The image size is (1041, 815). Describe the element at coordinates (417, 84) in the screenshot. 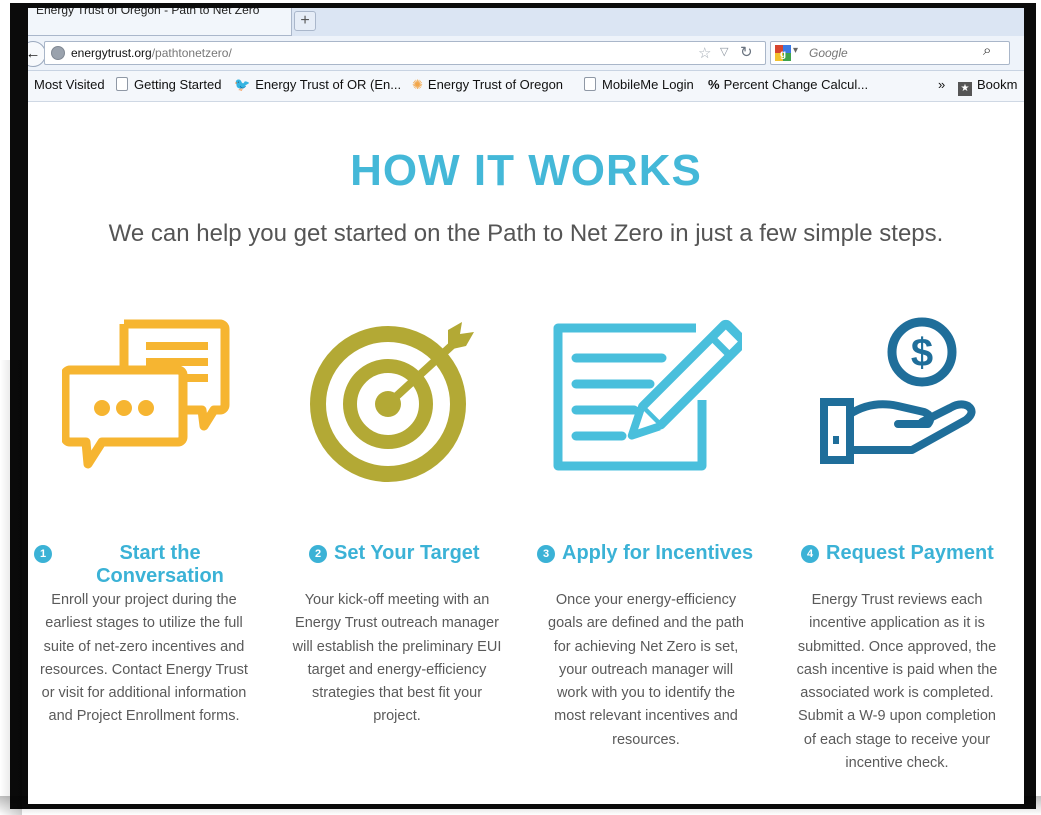

I see `sunburst-icon: ✺` at that location.